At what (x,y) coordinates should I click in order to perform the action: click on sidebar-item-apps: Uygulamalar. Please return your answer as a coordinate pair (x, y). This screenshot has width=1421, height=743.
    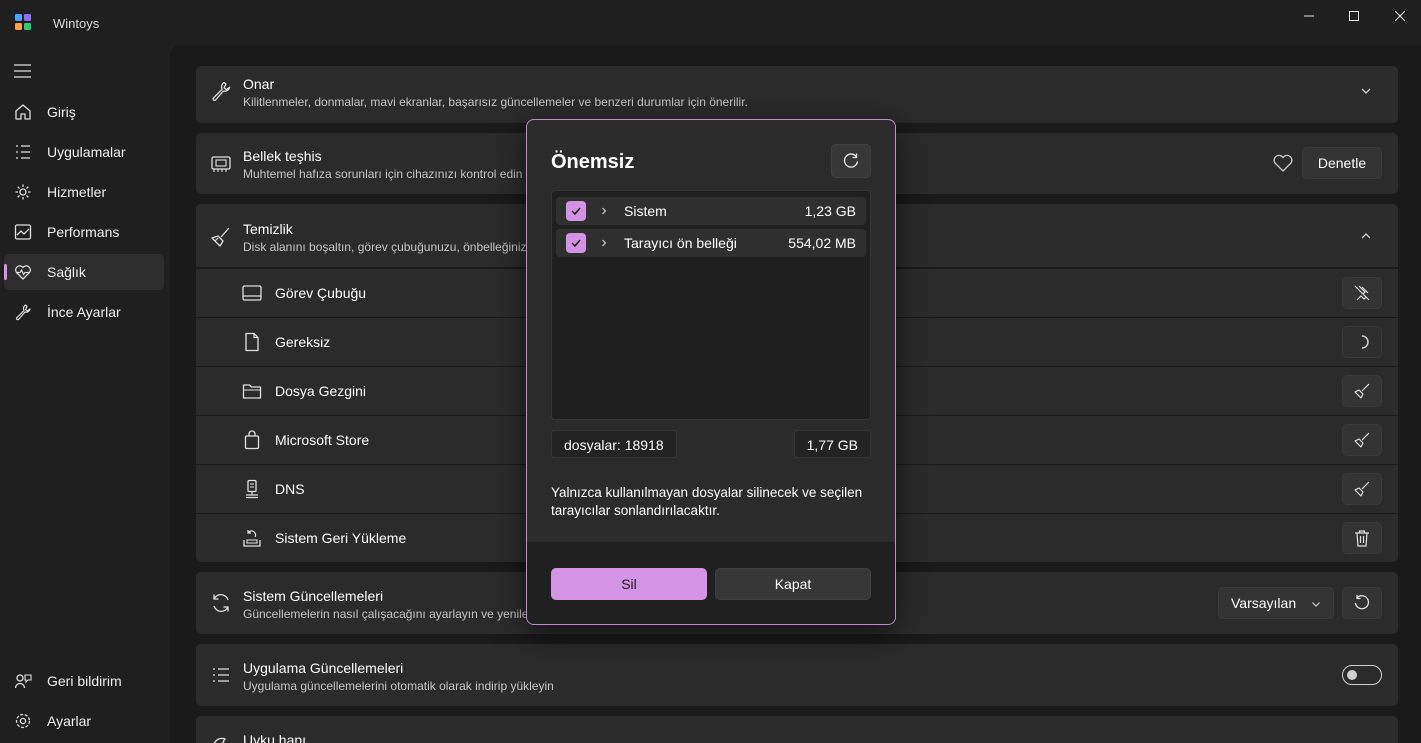
    Looking at the image, I should click on (84, 152).